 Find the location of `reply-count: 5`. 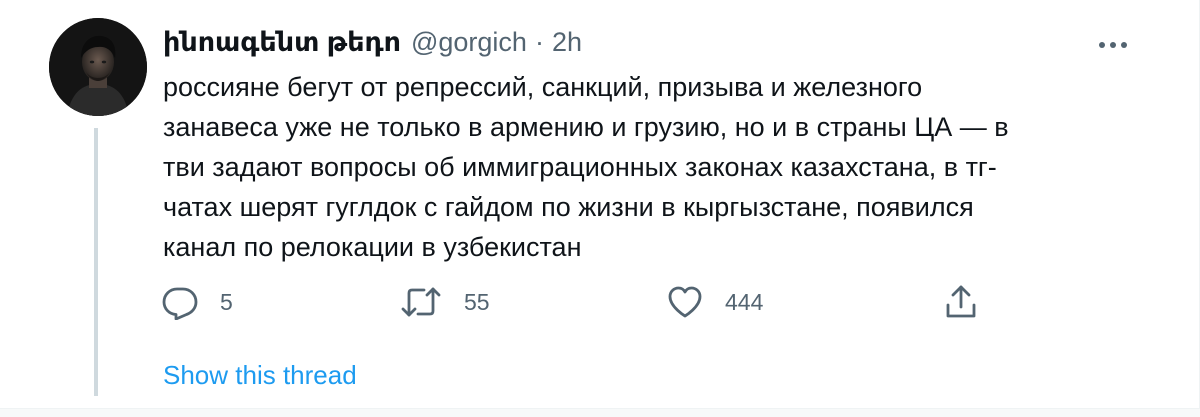

reply-count: 5 is located at coordinates (226, 301).